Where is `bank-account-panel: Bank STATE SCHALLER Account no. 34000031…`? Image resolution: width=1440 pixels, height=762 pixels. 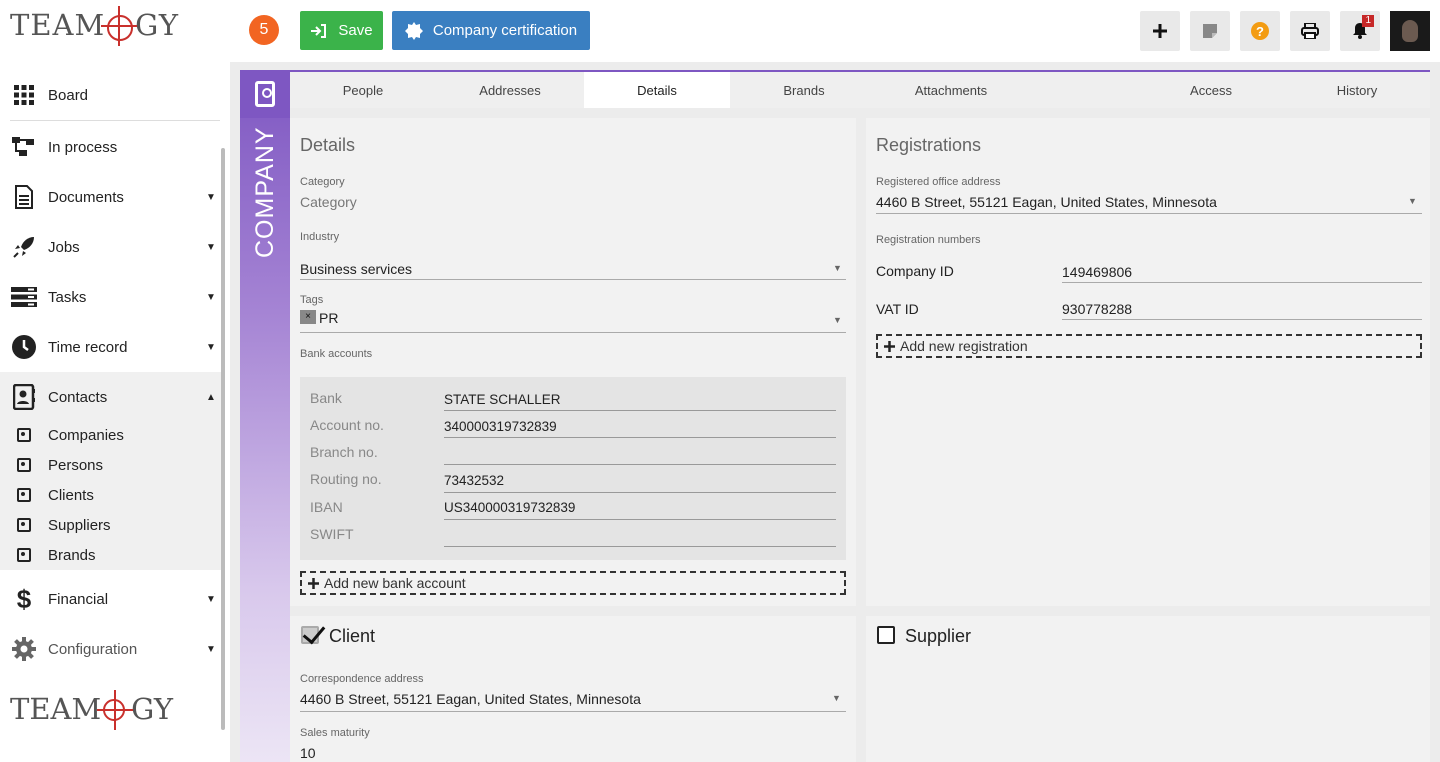 bank-account-panel: Bank STATE SCHALLER Account no. 34000031… is located at coordinates (573, 468).